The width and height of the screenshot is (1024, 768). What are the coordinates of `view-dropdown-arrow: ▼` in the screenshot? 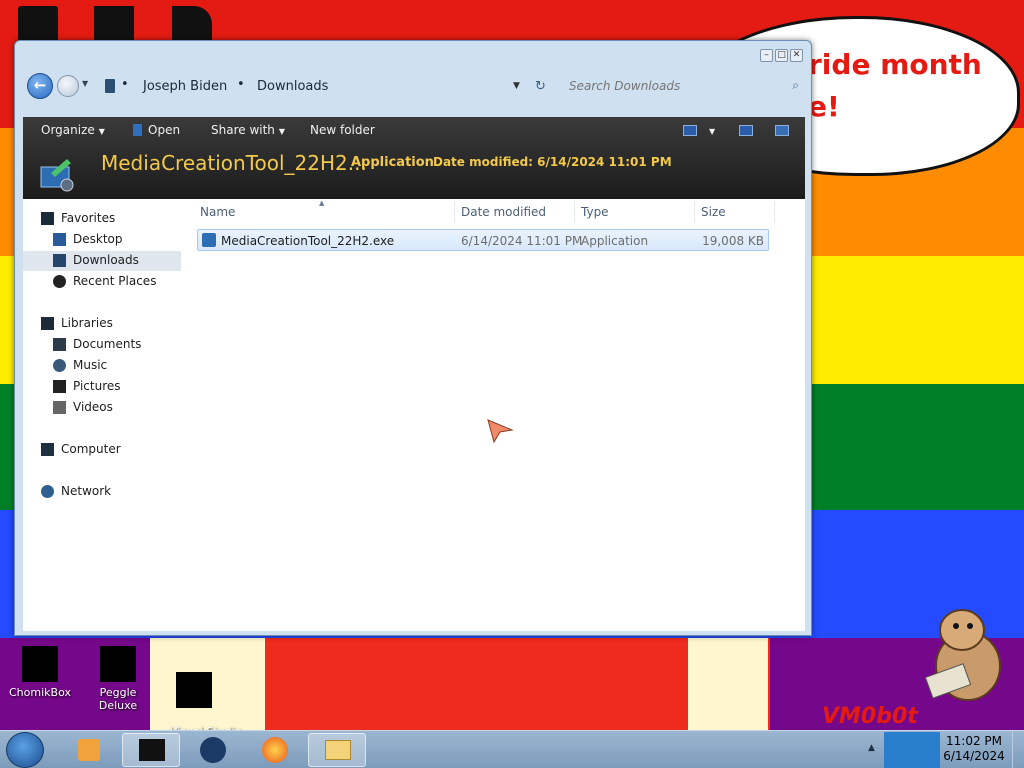 It's located at (712, 131).